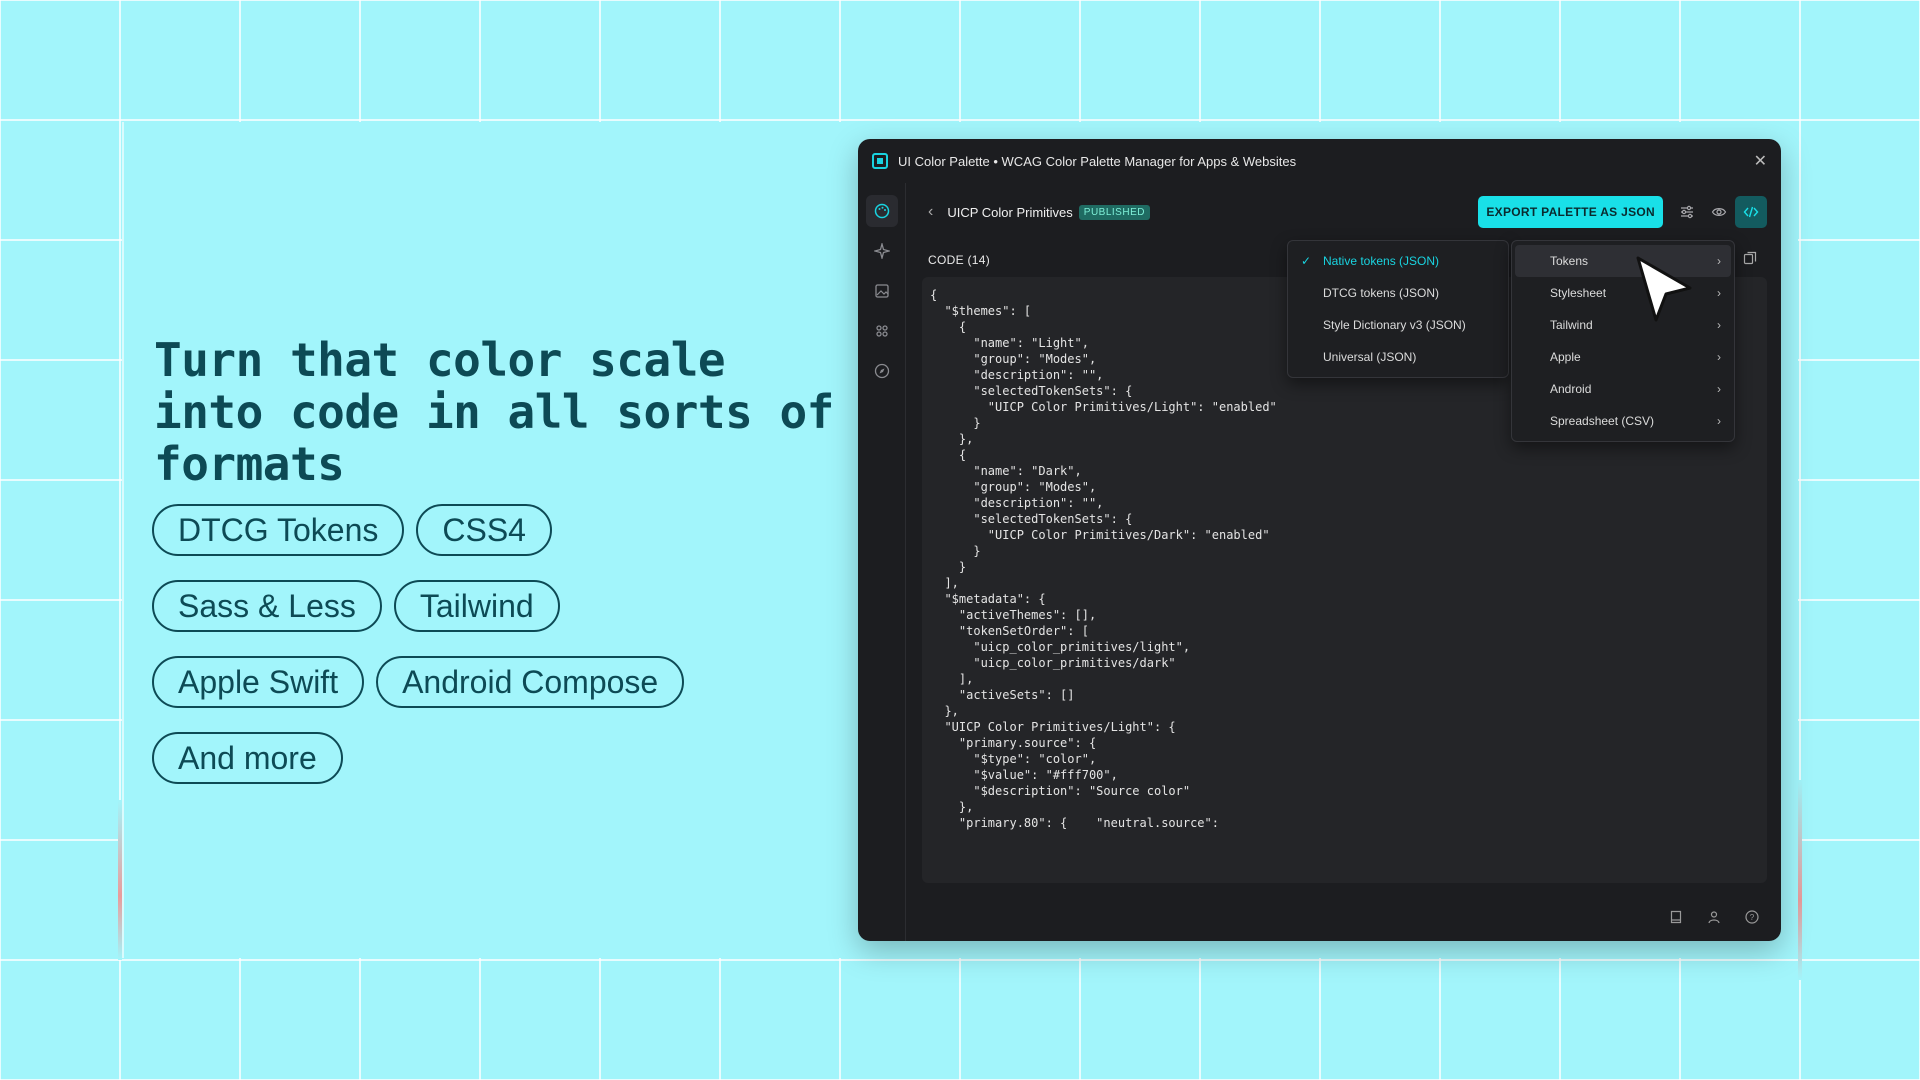 The height and width of the screenshot is (1080, 1920). I want to click on apps-grid-icon, so click(882, 331).